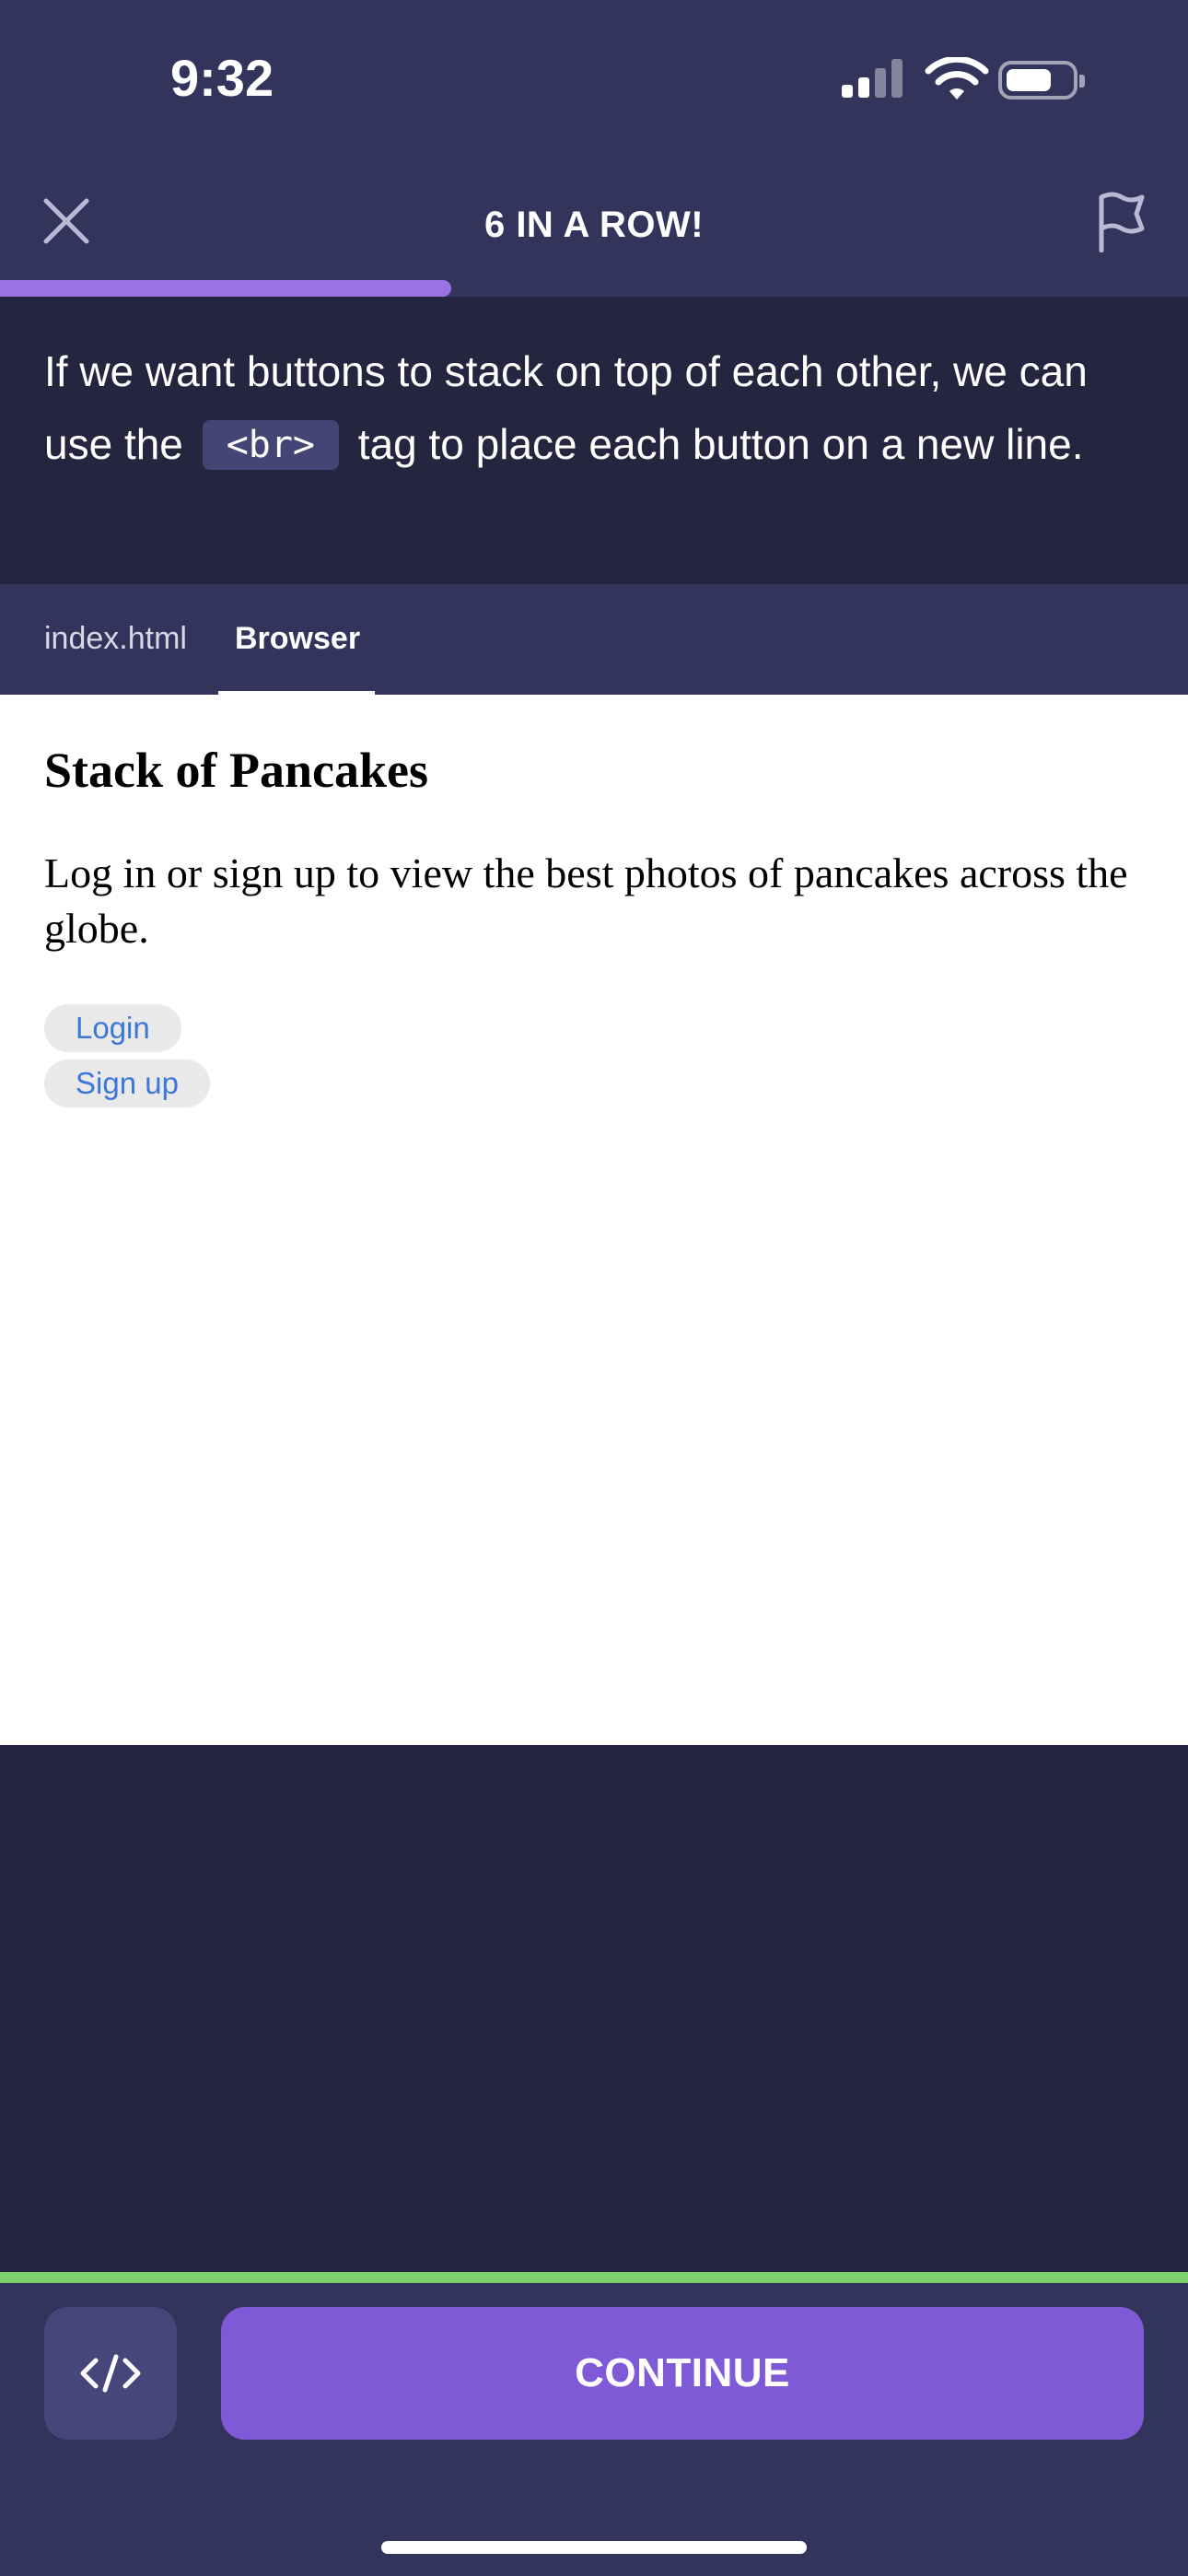 This screenshot has width=1188, height=2576. What do you see at coordinates (236, 770) in the screenshot?
I see `preview-heading: Stack of Pancakes` at bounding box center [236, 770].